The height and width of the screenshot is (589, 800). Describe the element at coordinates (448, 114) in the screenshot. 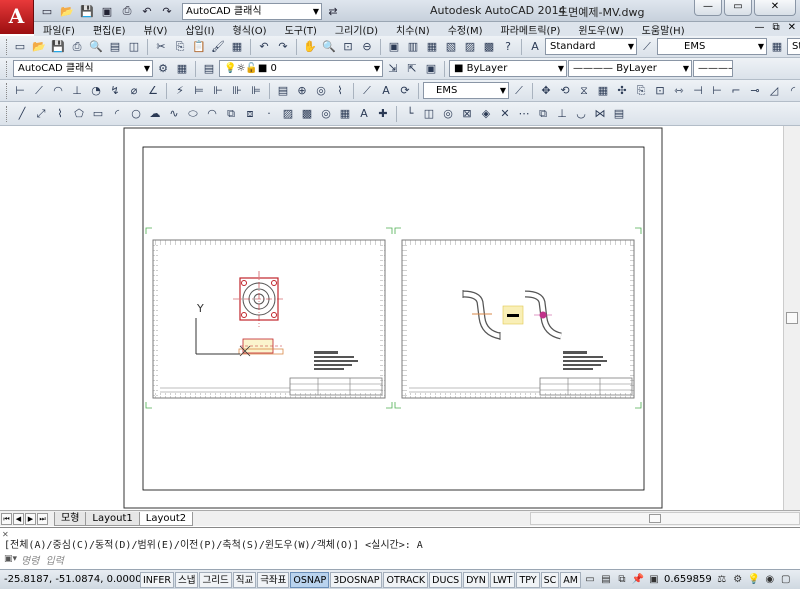

I see `snap-center-icon: ◎` at that location.